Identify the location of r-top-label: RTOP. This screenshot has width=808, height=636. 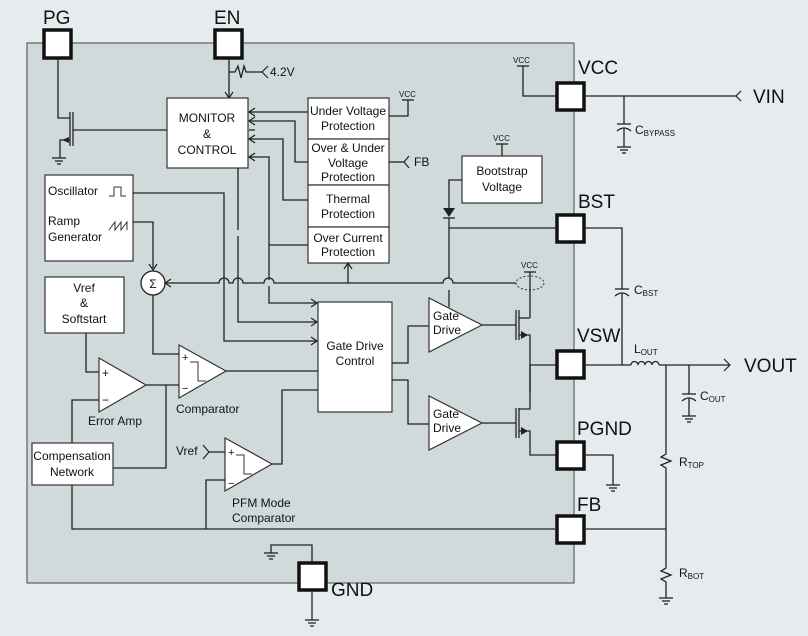
(691, 462).